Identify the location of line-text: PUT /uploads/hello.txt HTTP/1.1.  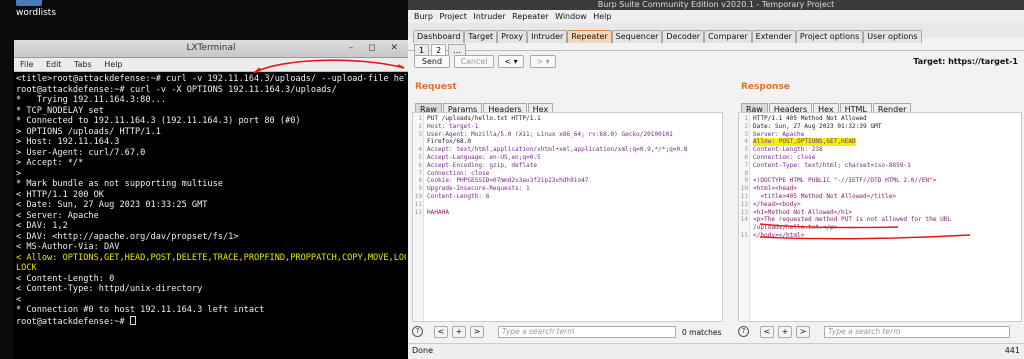
(484, 118).